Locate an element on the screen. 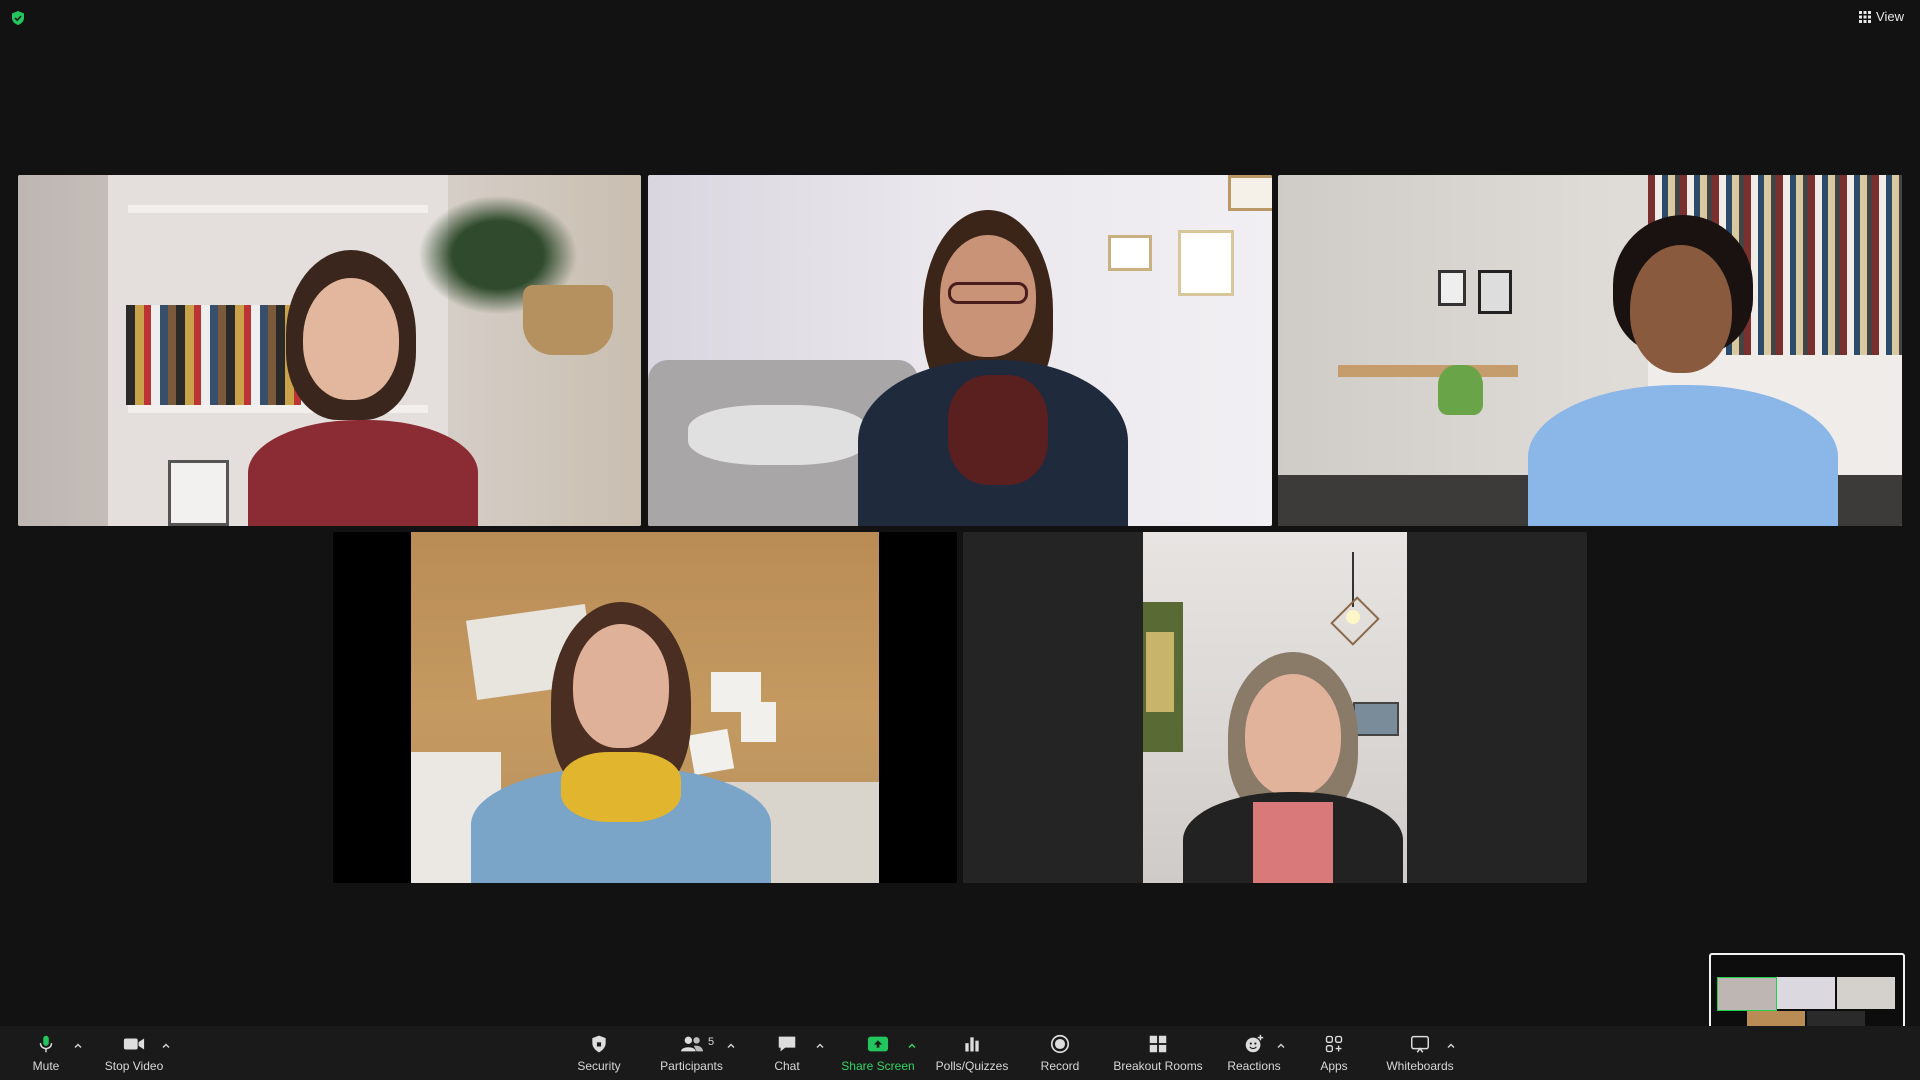  apps-button: Apps is located at coordinates (1334, 1053).